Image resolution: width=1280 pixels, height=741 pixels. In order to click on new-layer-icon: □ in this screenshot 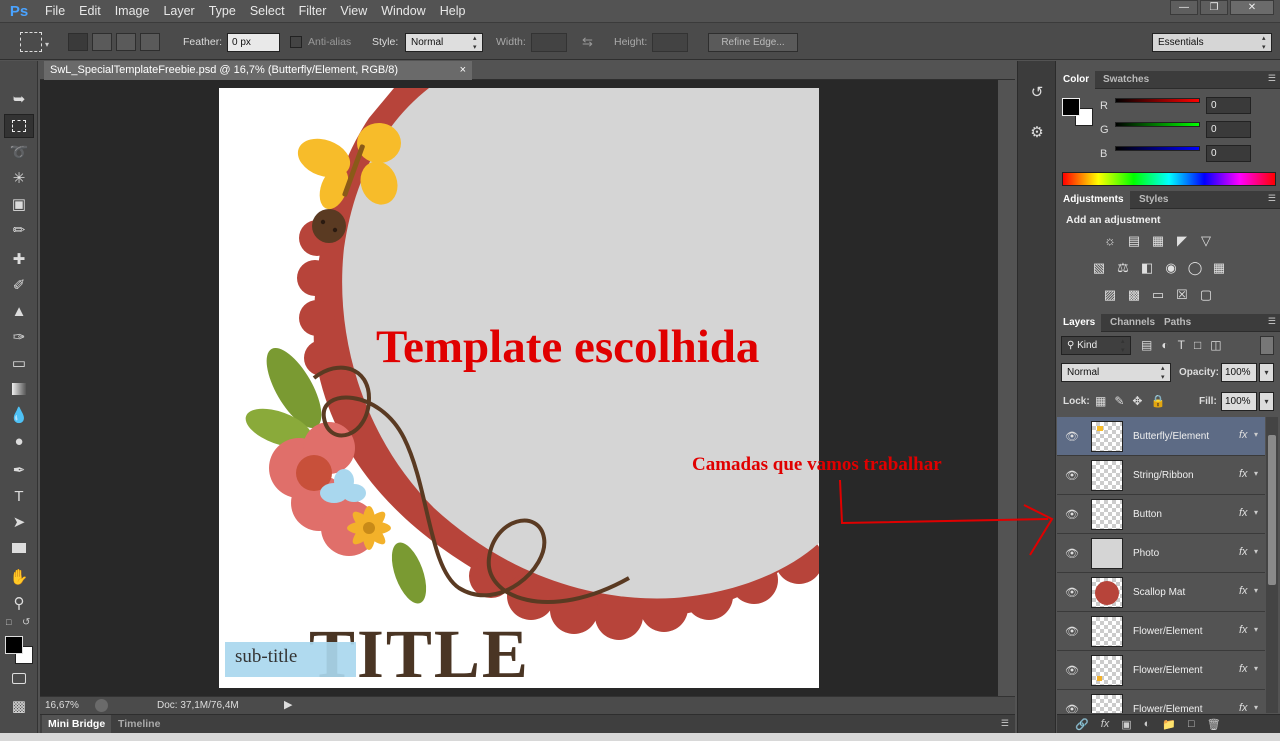, I will do `click(1191, 724)`.